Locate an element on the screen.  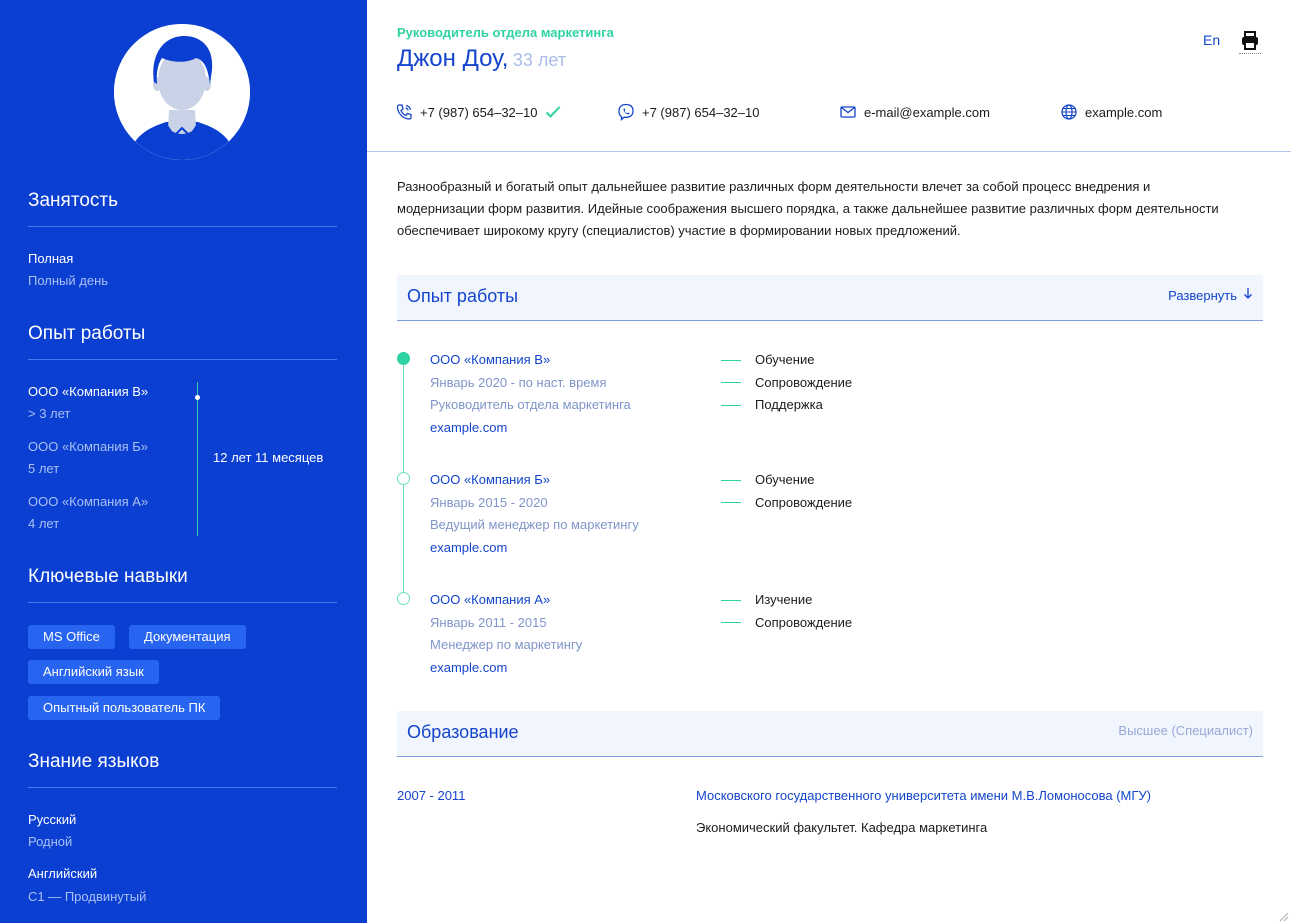
skills-title: Ключевые навыки is located at coordinates (108, 576).